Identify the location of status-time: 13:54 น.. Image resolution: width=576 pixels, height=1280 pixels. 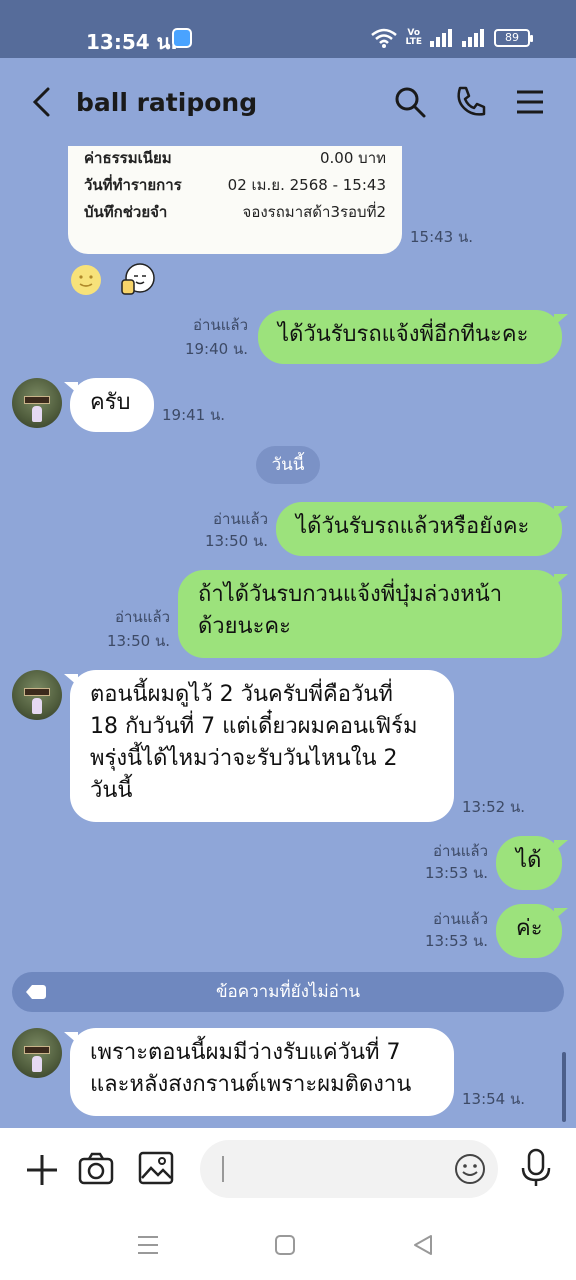
(132, 42).